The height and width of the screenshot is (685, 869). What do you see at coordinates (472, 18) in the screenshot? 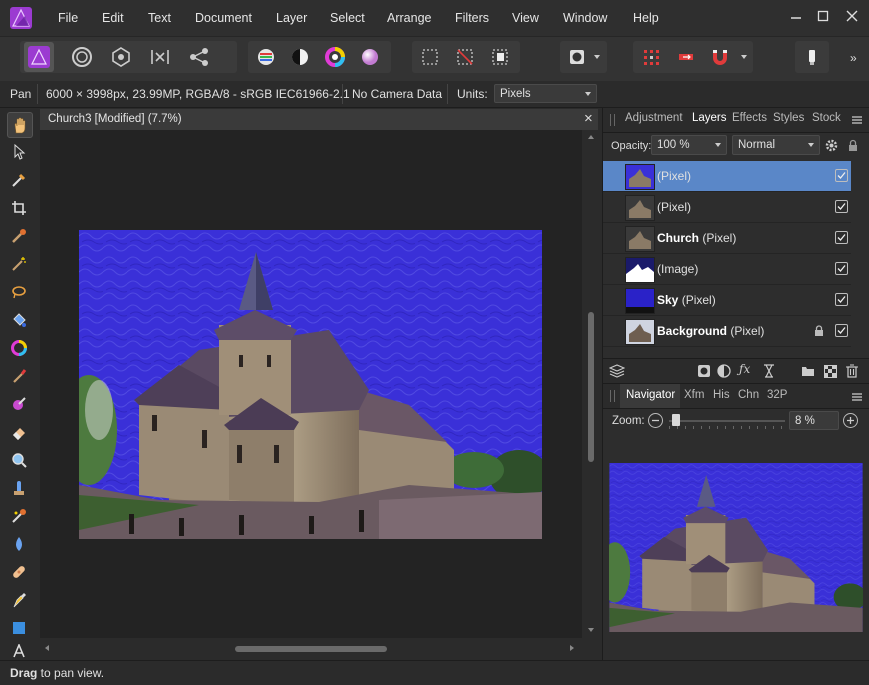
I see `menu-filters: Filters` at bounding box center [472, 18].